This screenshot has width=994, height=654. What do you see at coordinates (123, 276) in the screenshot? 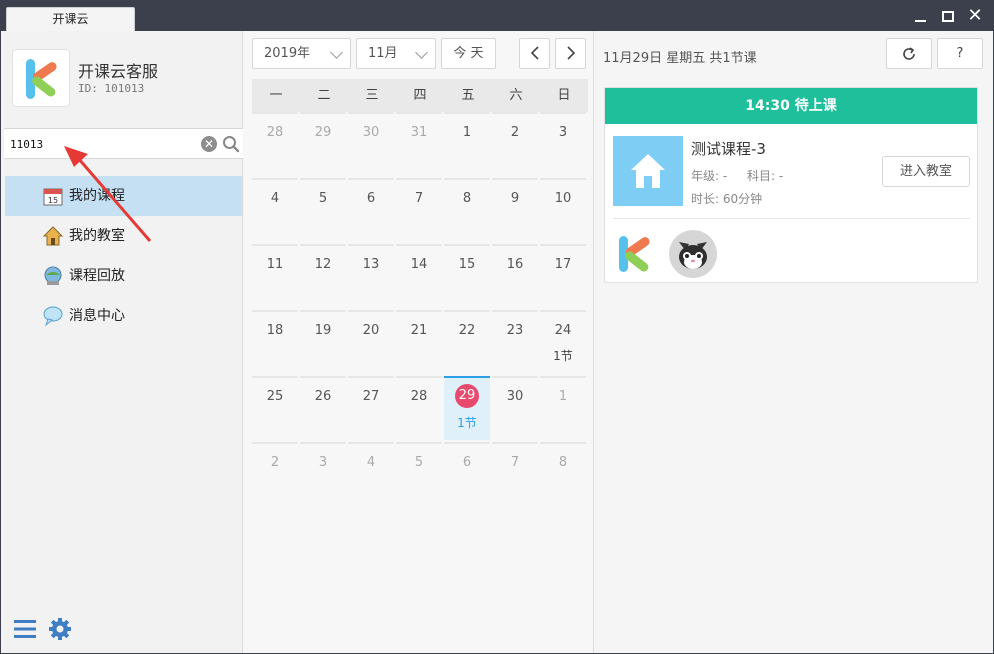
I see `sidebar-item-course-replay: 课程回放` at bounding box center [123, 276].